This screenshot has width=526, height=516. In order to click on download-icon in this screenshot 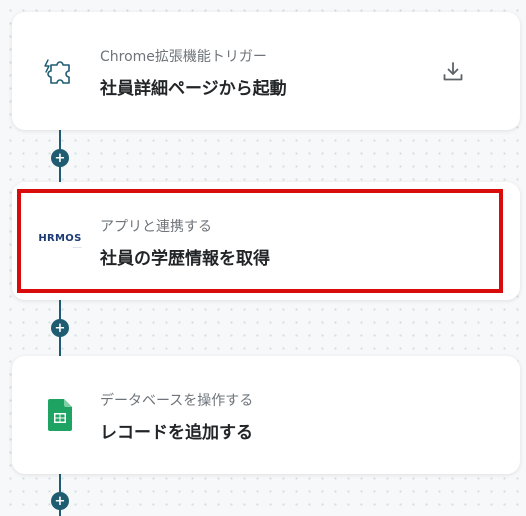, I will do `click(453, 72)`.